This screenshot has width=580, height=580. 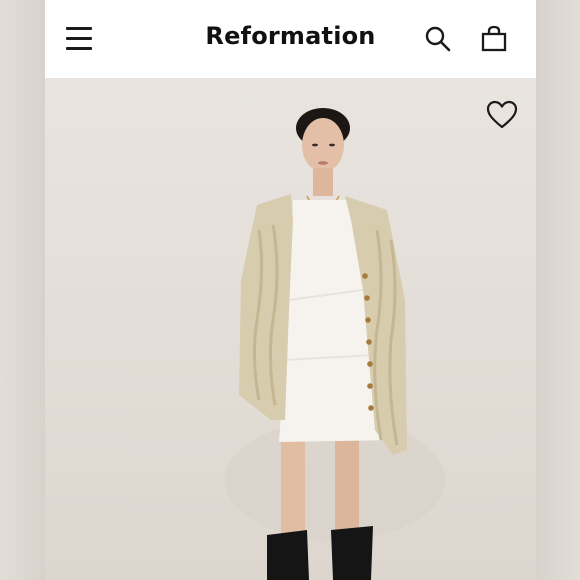 I want to click on app-header: Reformation, so click(x=290, y=39).